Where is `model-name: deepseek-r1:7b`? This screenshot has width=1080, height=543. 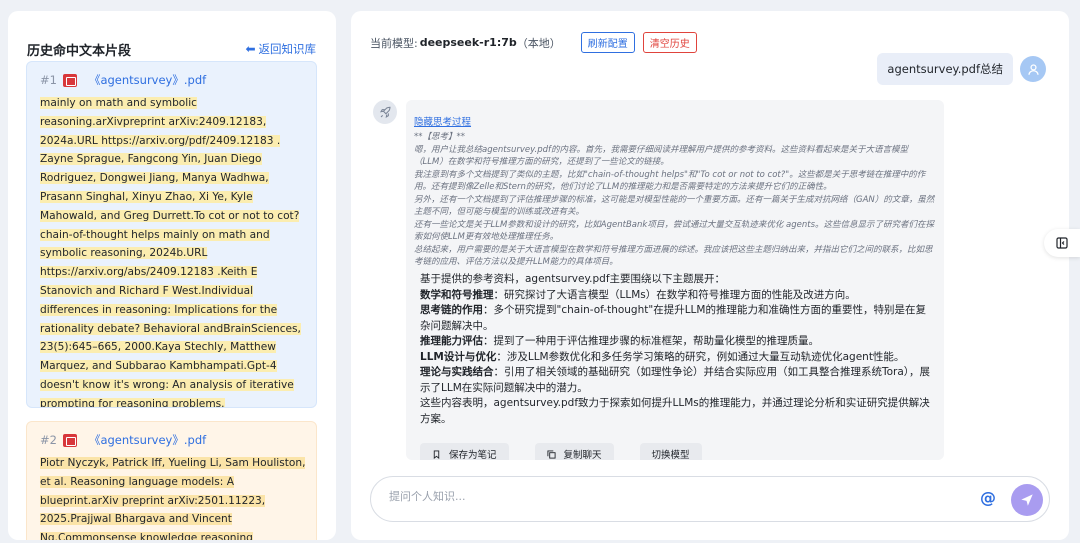
model-name: deepseek-r1:7b is located at coordinates (468, 42).